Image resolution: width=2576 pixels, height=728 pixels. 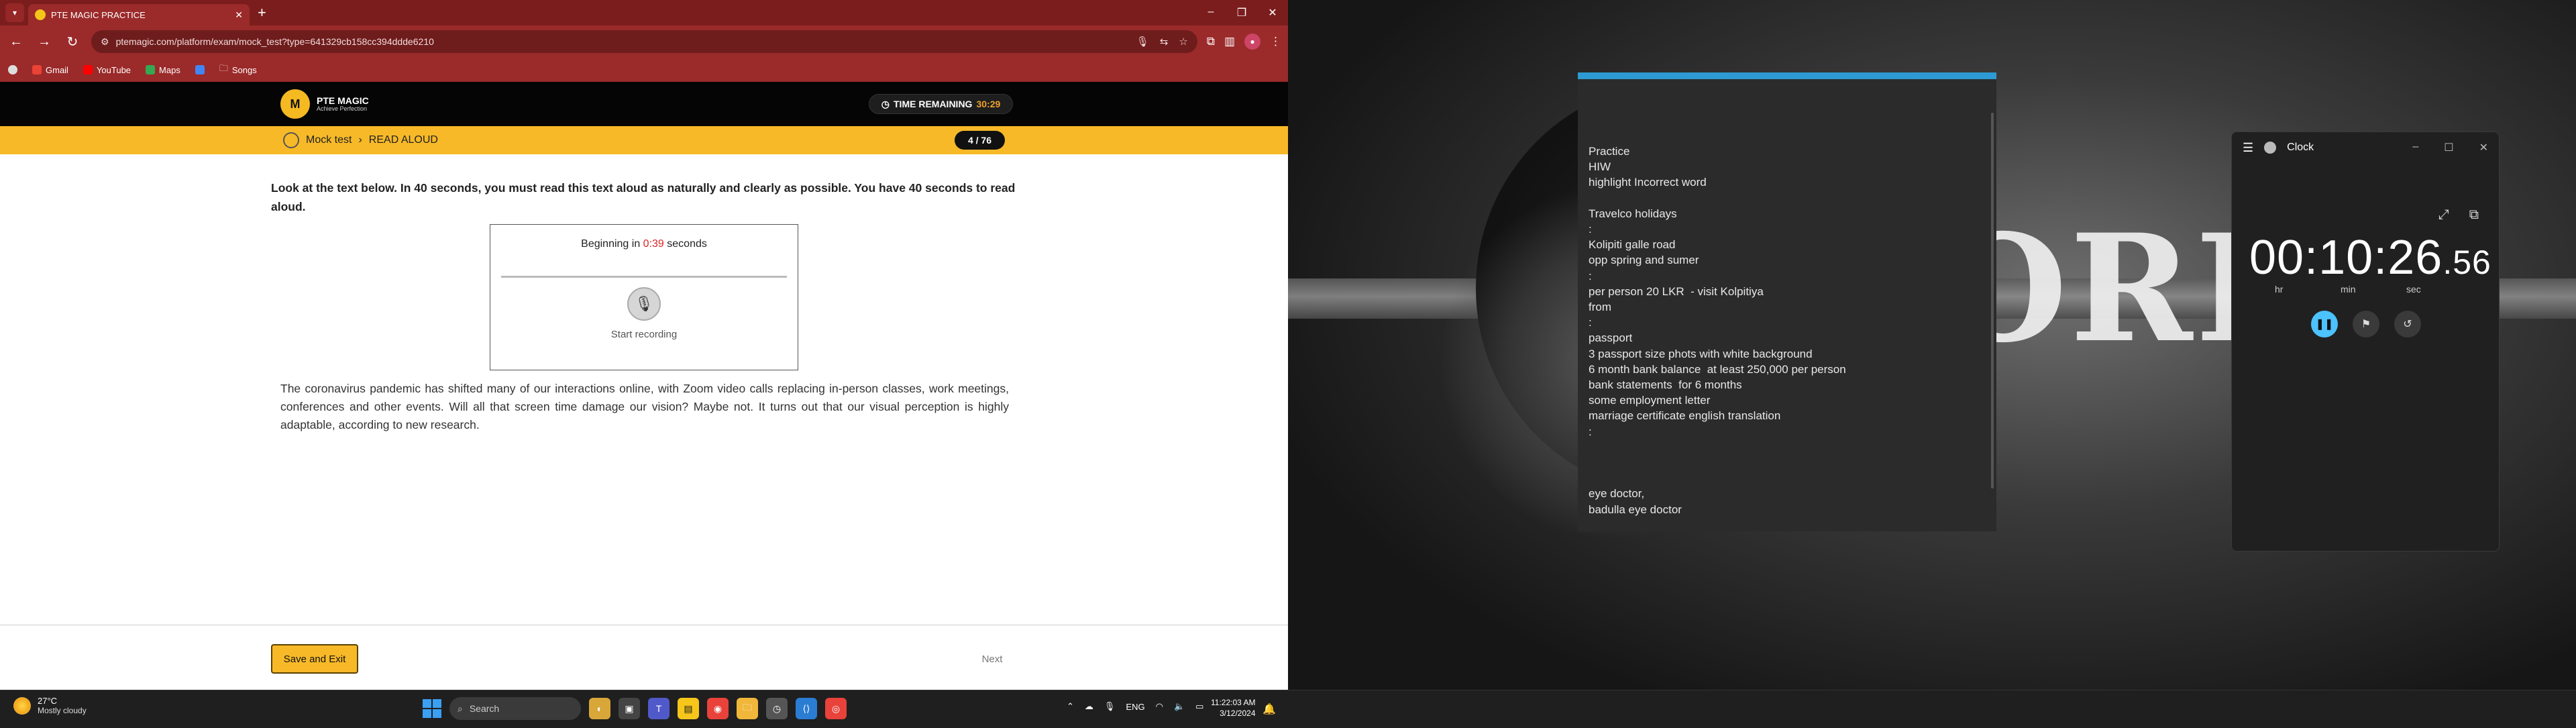 What do you see at coordinates (2248, 148) in the screenshot?
I see `hamburger-menu-icon: ☰` at bounding box center [2248, 148].